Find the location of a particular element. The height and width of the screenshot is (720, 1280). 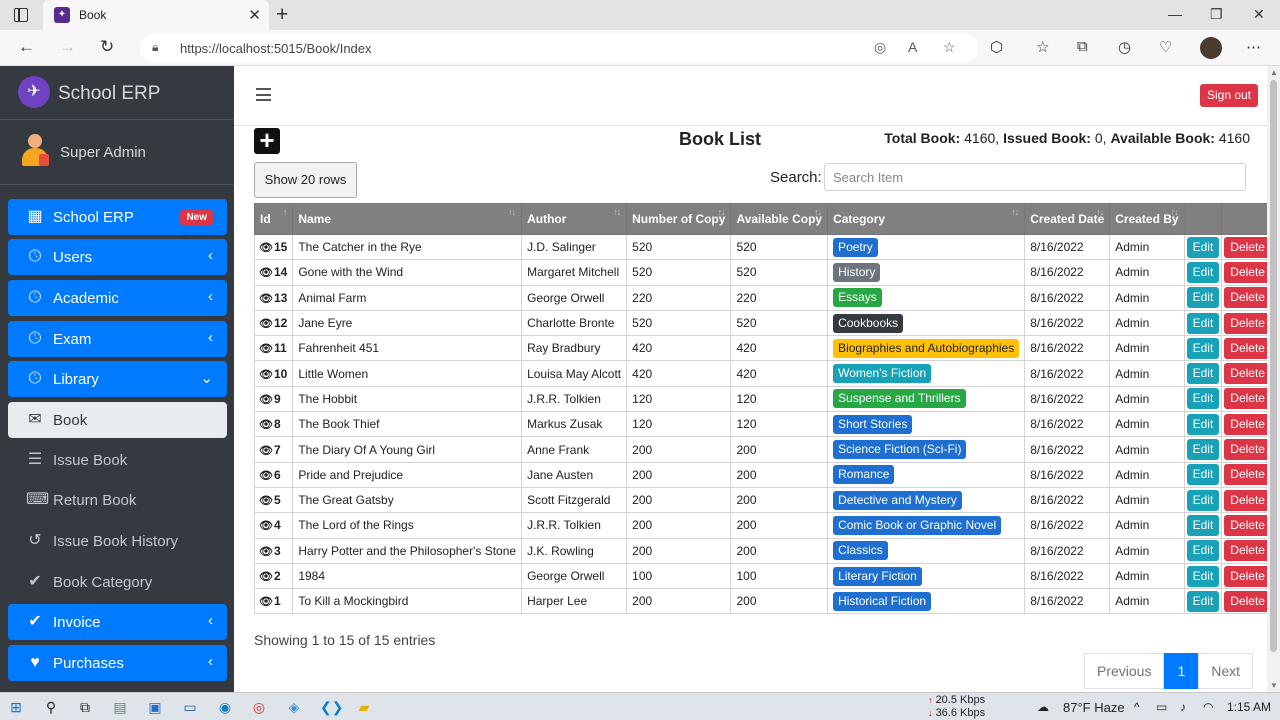

minimize-icon: — is located at coordinates (1175, 14).